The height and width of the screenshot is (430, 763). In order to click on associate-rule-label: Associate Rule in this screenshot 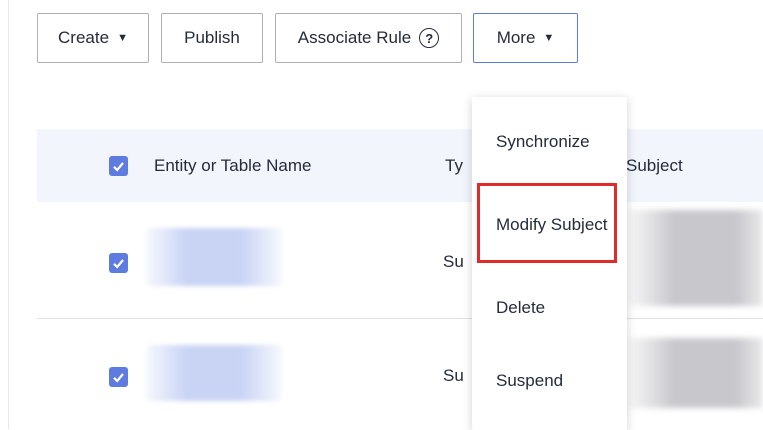, I will do `click(354, 37)`.